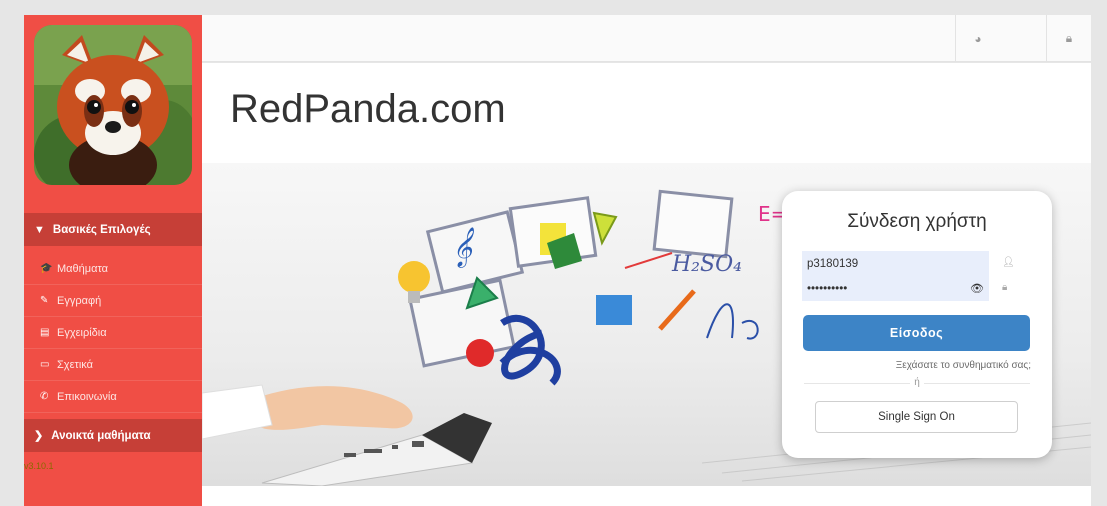 Image resolution: width=1107 pixels, height=506 pixels. What do you see at coordinates (895, 263) in the screenshot?
I see `username-field` at bounding box center [895, 263].